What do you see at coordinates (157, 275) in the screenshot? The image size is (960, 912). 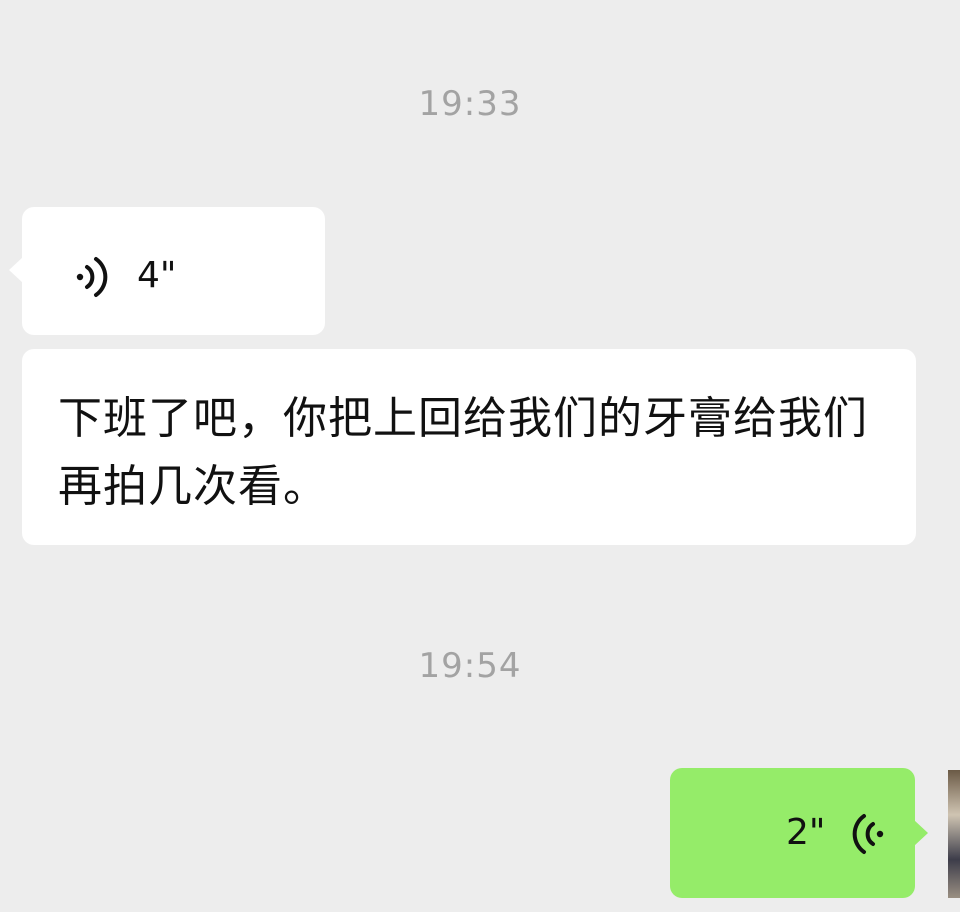 I see `voice-duration: 4"` at bounding box center [157, 275].